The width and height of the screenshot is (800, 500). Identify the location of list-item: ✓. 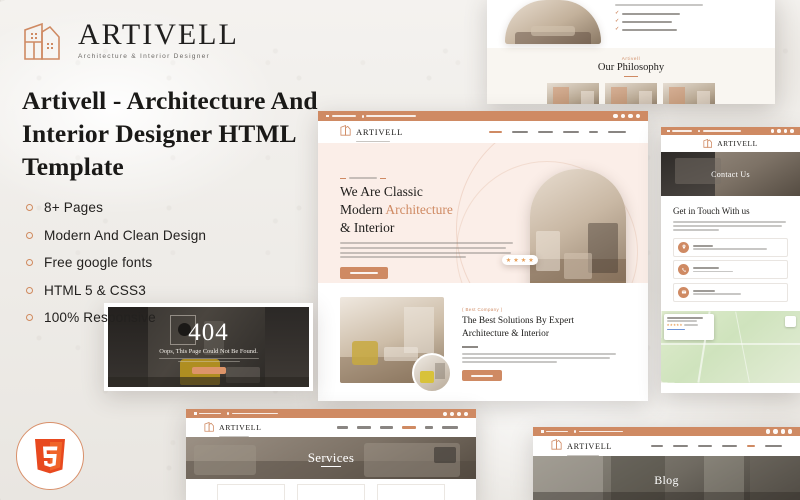
(686, 21).